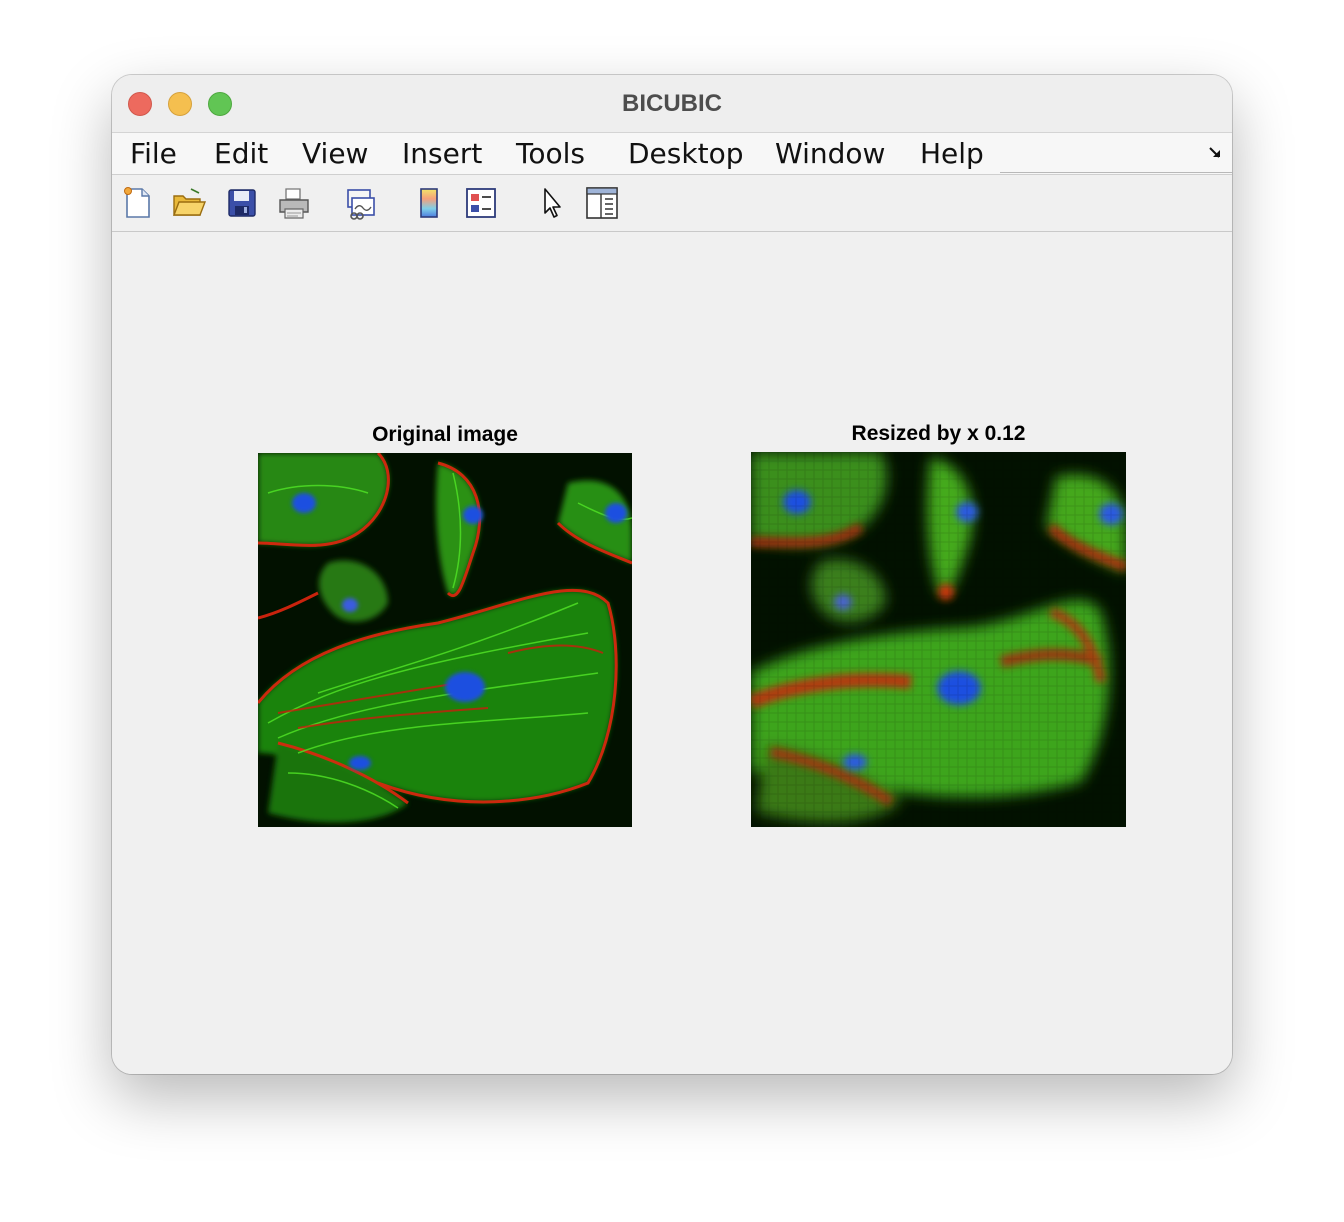  Describe the element at coordinates (361, 203) in the screenshot. I see `link-plot-icon` at that location.